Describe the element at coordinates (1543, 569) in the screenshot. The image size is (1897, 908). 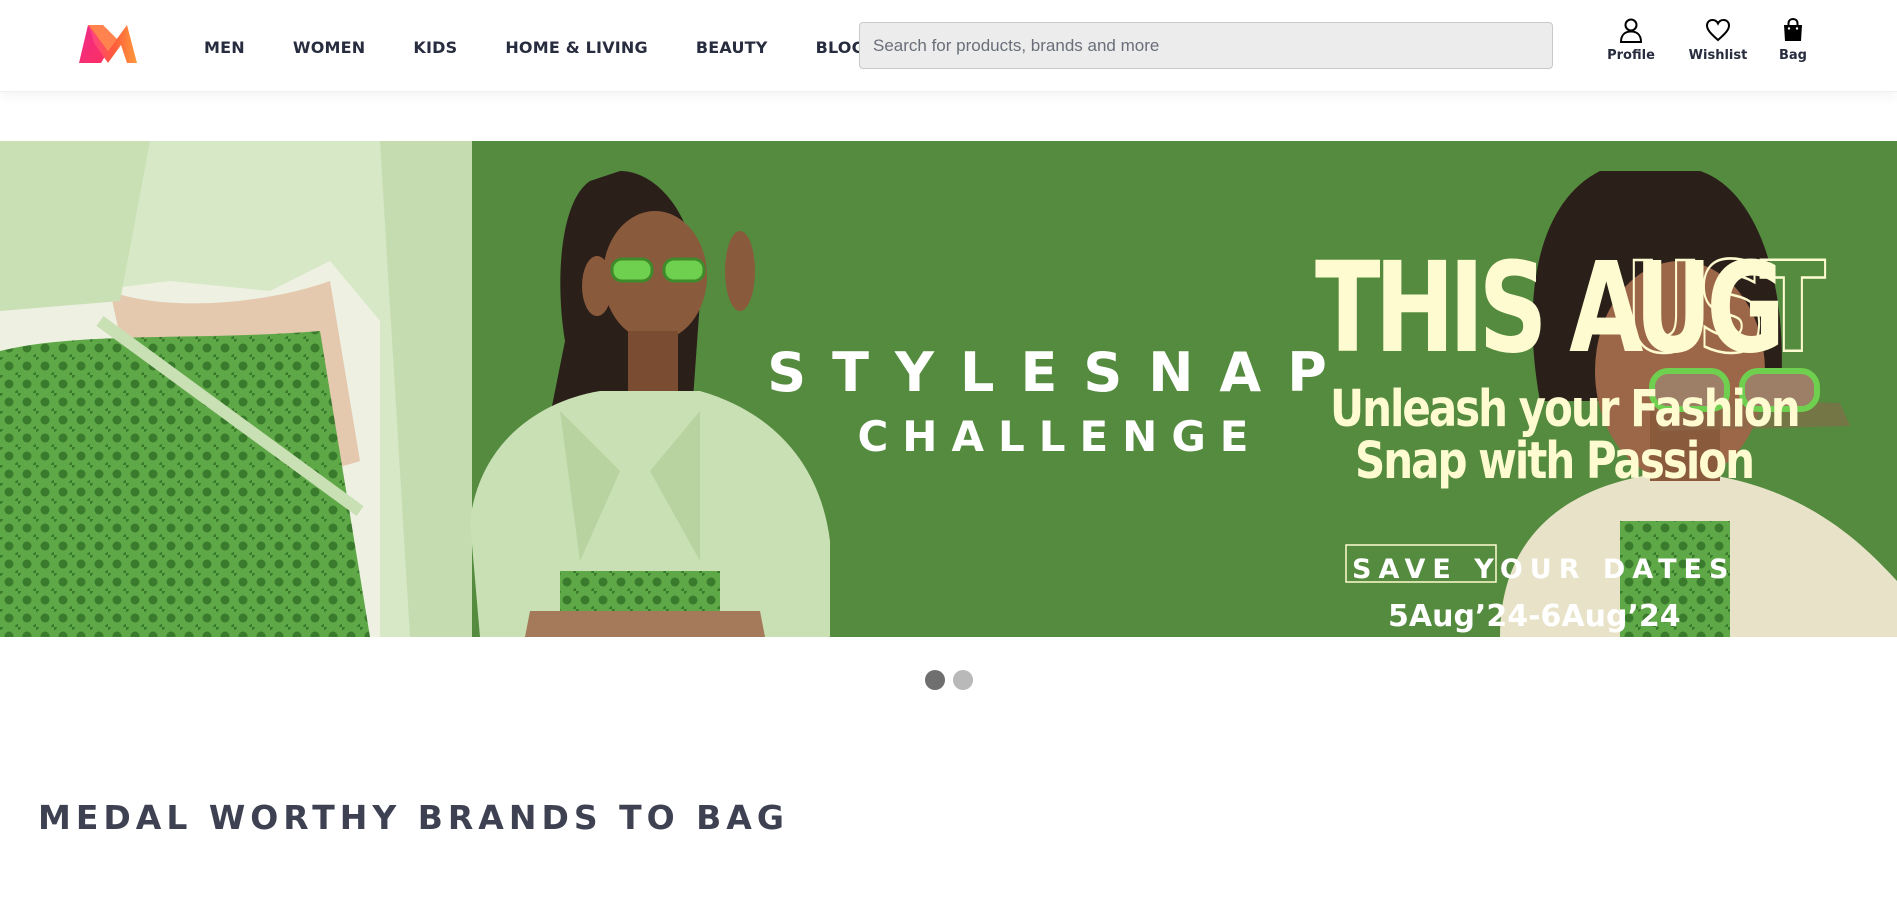
I see `banner-save-dates: SAVE YOUR DATES` at that location.